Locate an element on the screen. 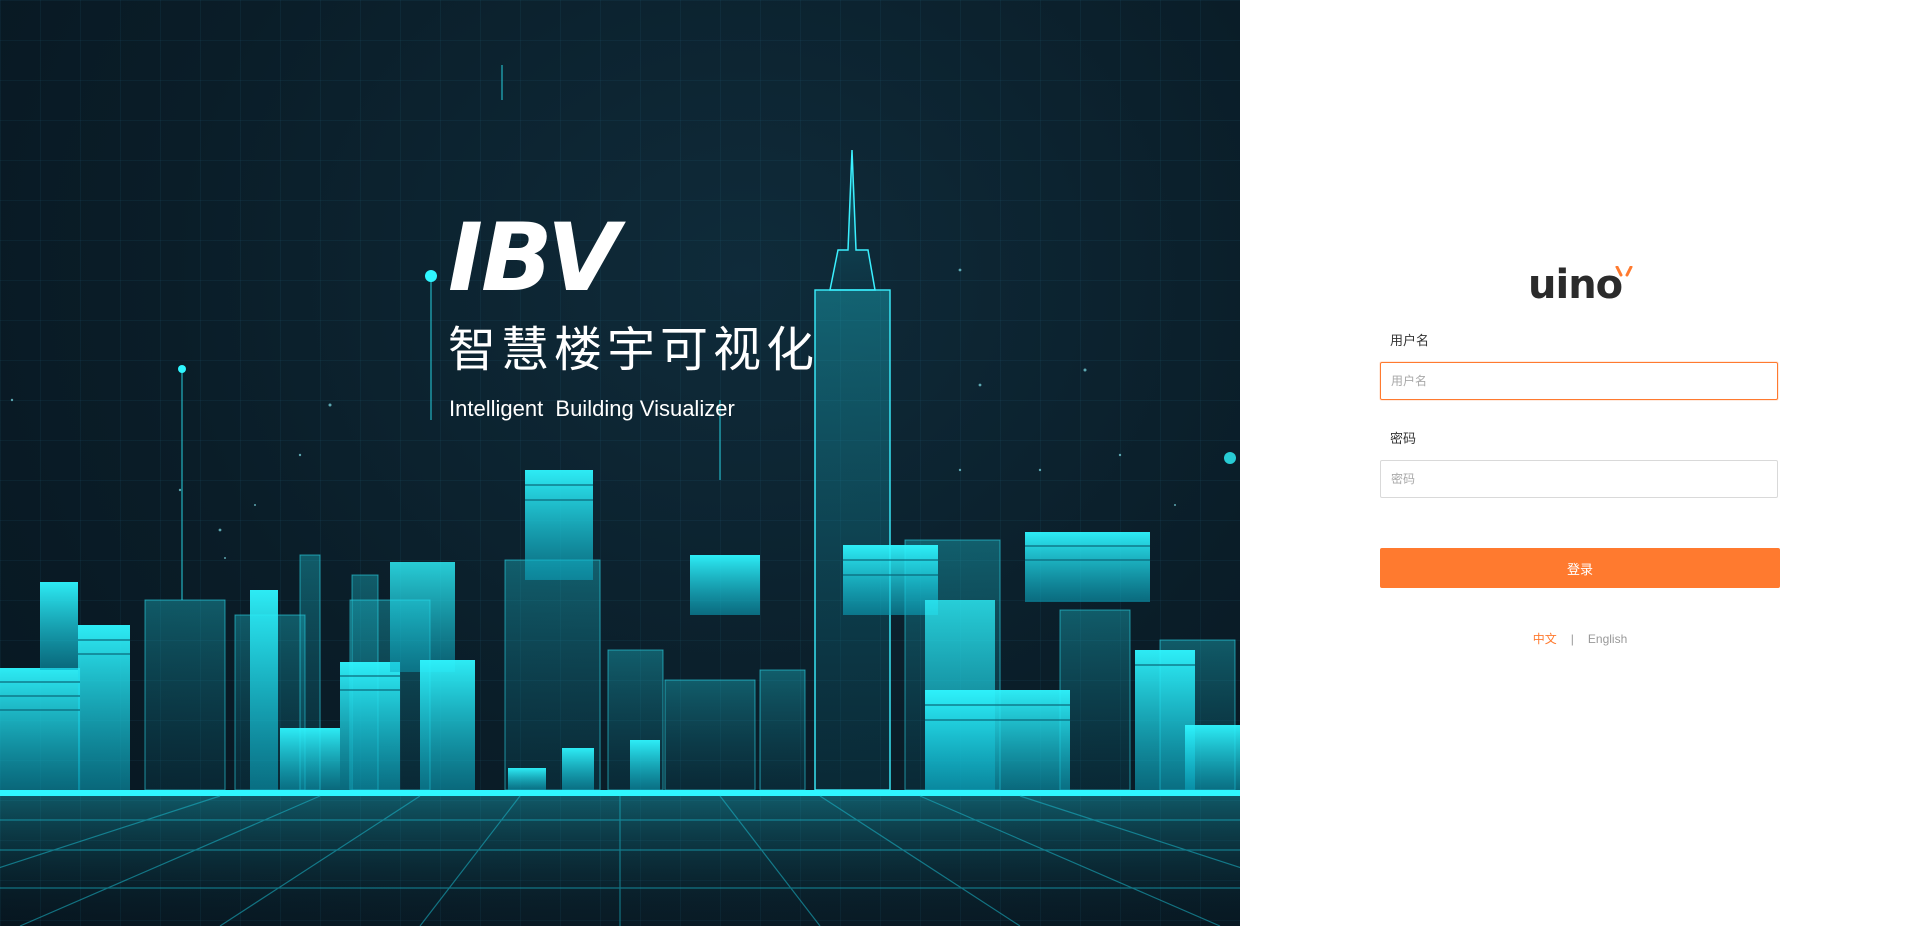  product-subtitle-en: Intelligent Building Visualizer is located at coordinates (592, 408).